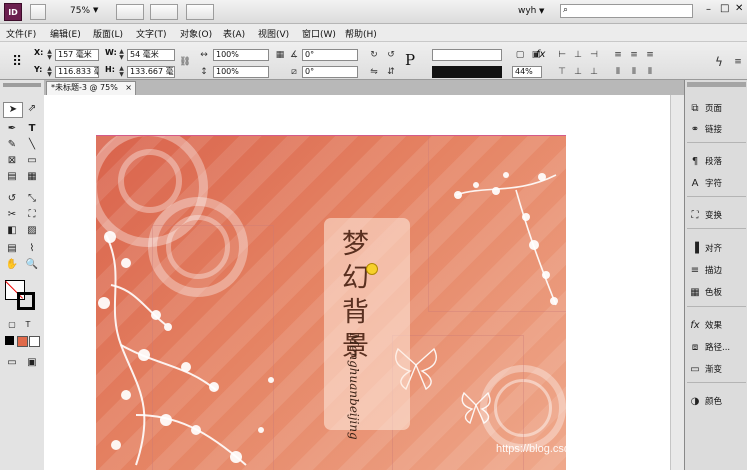 This screenshot has height=470, width=747. I want to click on gradient-feather-tool-icon: ▨, so click(32, 231).